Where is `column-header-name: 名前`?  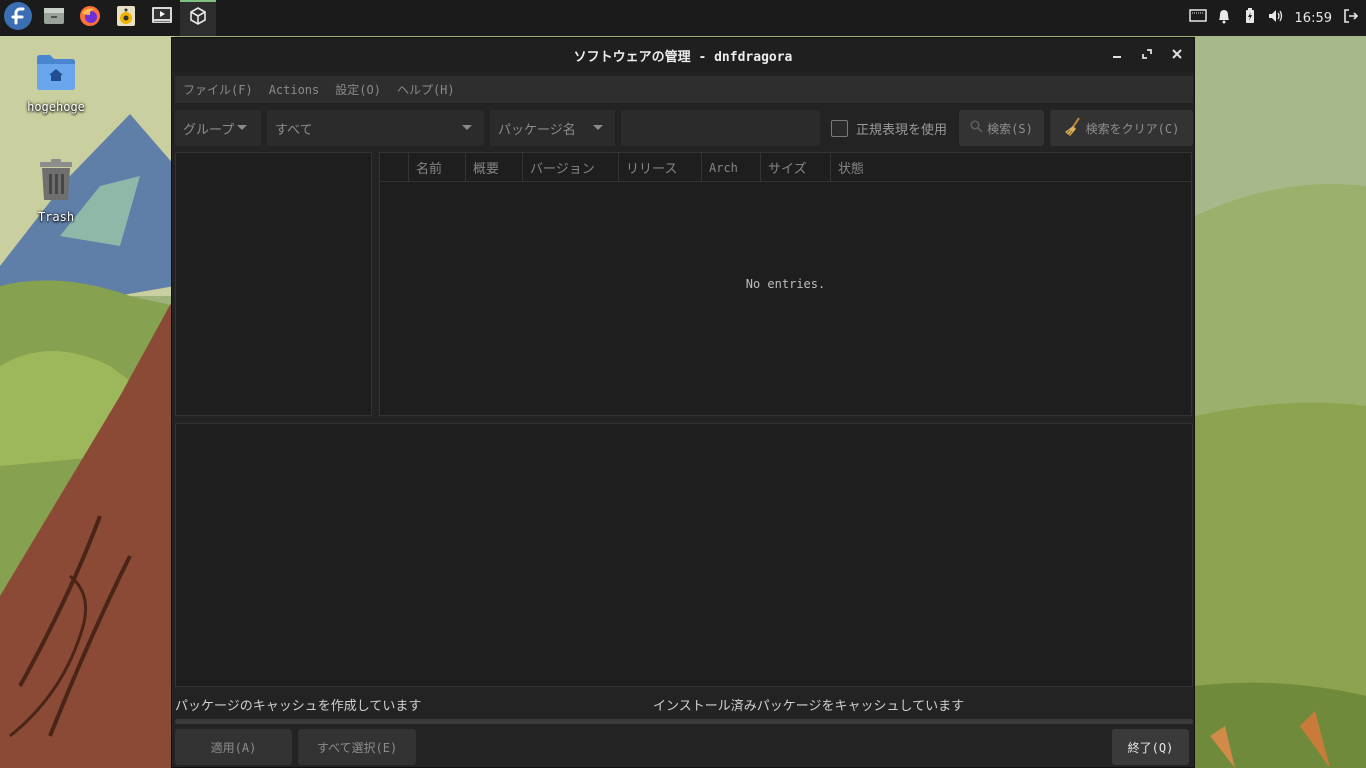
column-header-name: 名前 is located at coordinates (437, 167).